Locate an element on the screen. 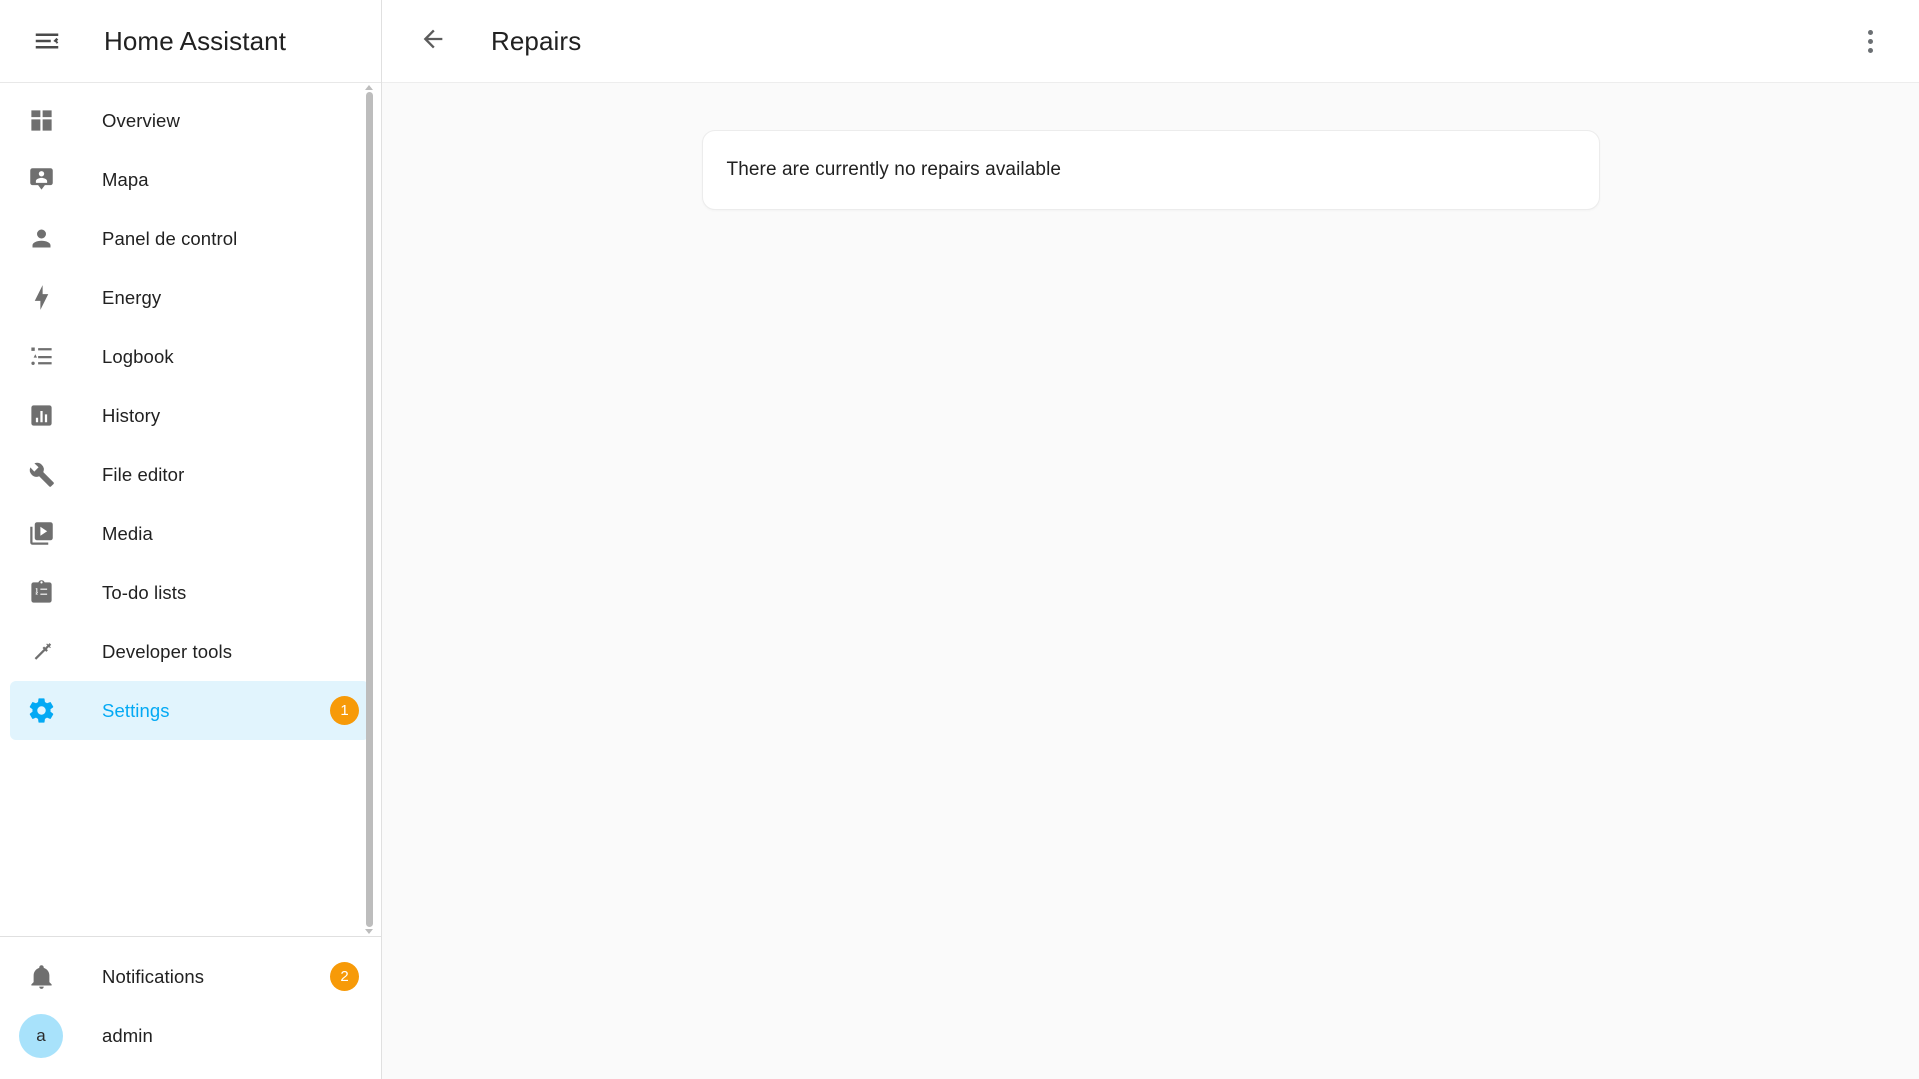  sidebar-item-label: Media is located at coordinates (127, 533).